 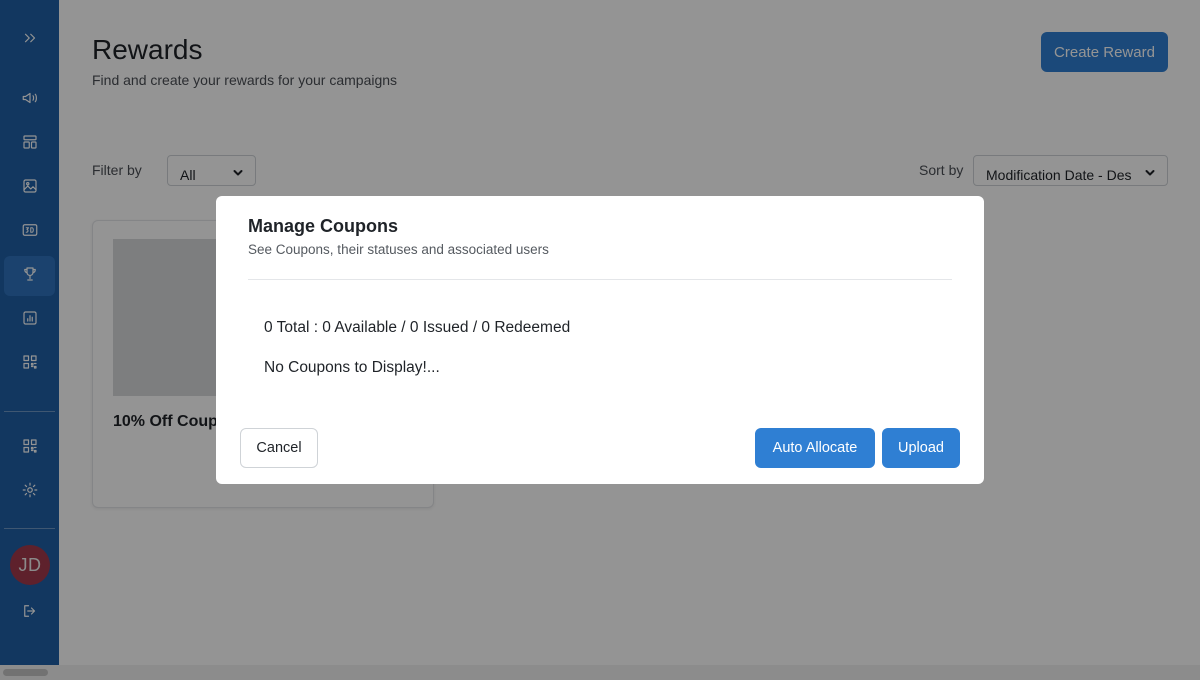 What do you see at coordinates (600, 279) in the screenshot?
I see `dialog-divider` at bounding box center [600, 279].